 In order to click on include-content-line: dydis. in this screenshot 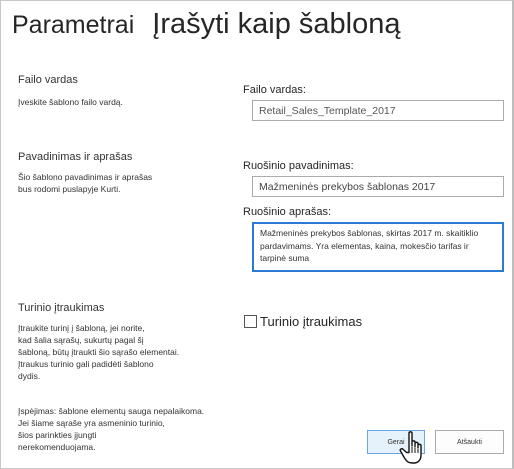, I will do `click(29, 376)`.